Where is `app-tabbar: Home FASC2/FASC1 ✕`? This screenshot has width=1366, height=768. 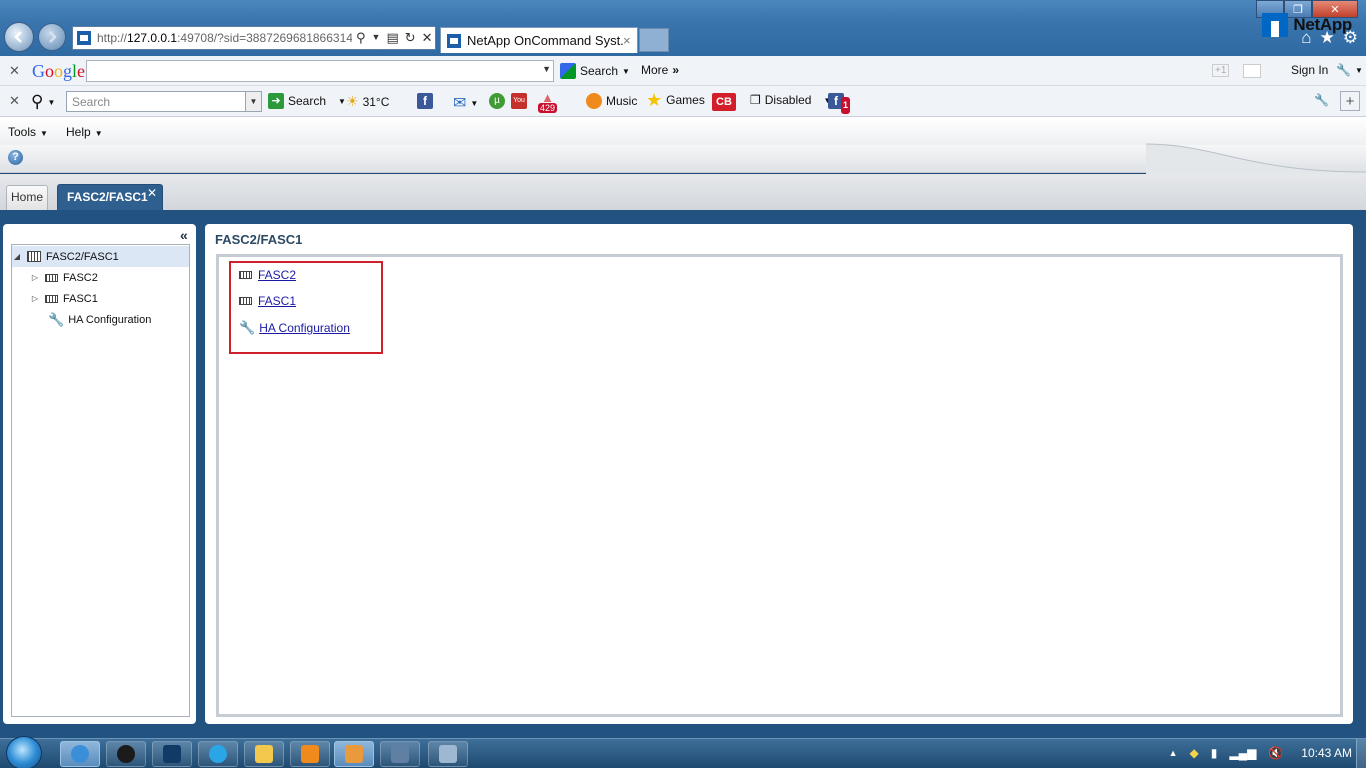 app-tabbar: Home FASC2/FASC1 ✕ is located at coordinates (683, 192).